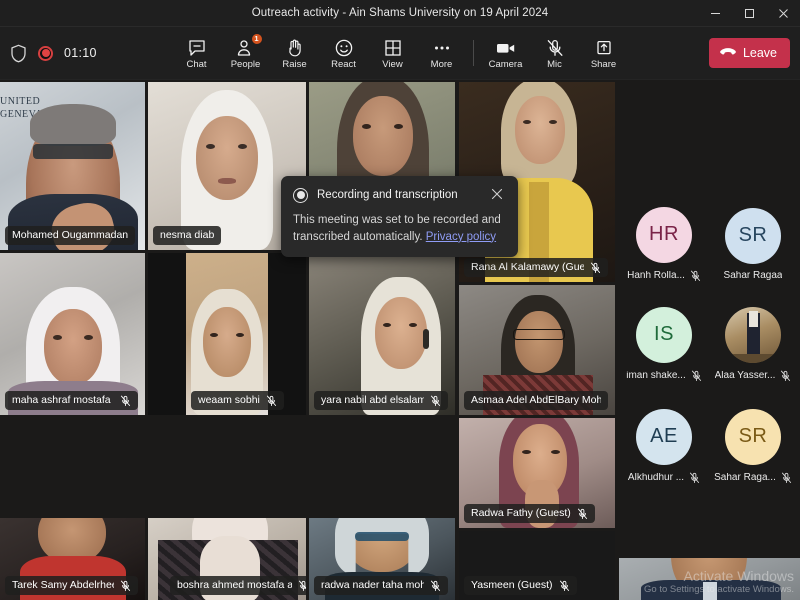 This screenshot has height=600, width=800. I want to click on leave-label: Leave, so click(759, 53).